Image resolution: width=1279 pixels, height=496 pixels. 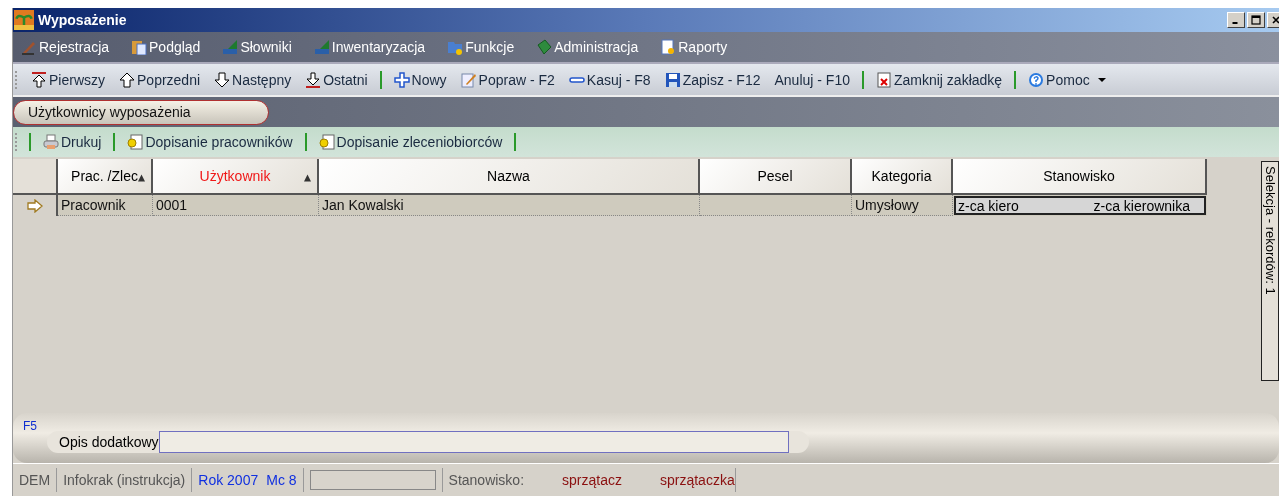 What do you see at coordinates (141, 112) in the screenshot?
I see `tab: Użytkownicy wyposażenia` at bounding box center [141, 112].